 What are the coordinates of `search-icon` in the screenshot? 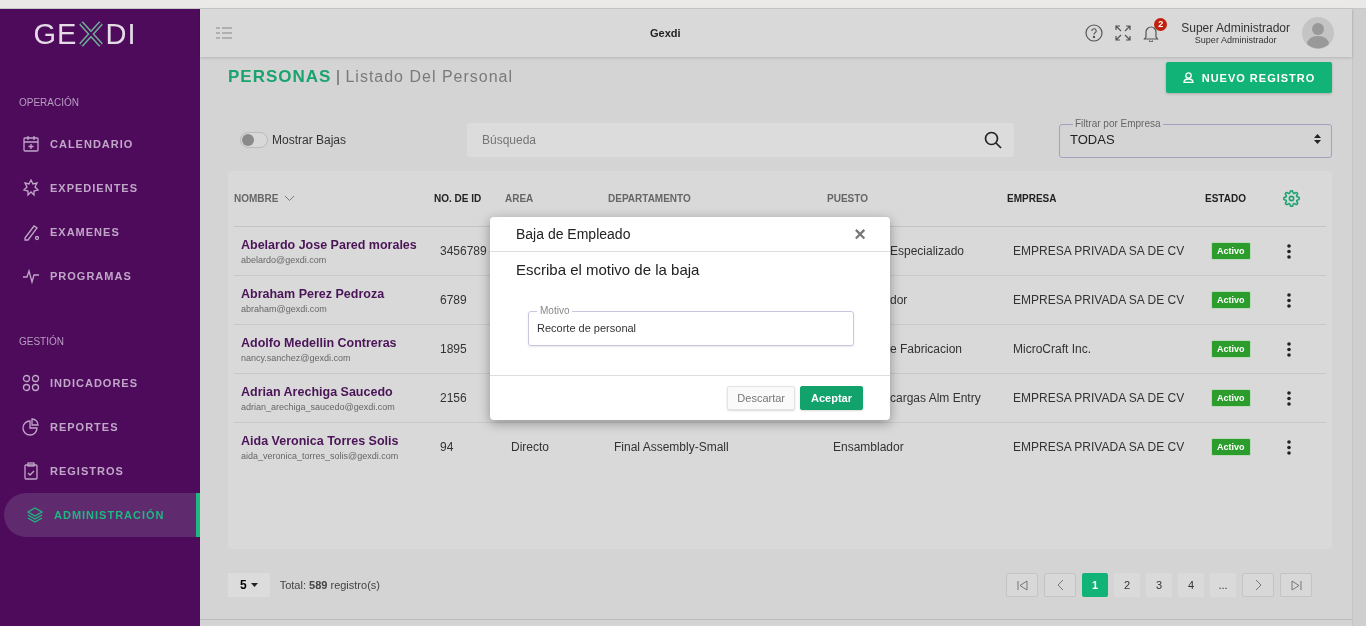 It's located at (993, 140).